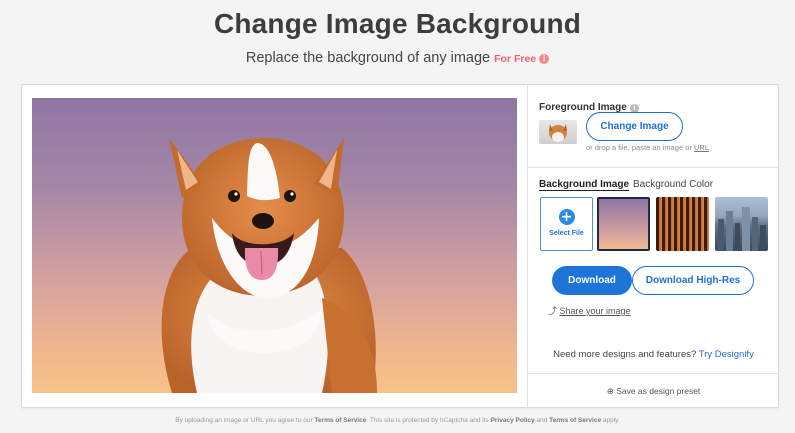 Image resolution: width=795 pixels, height=433 pixels. What do you see at coordinates (592, 280) in the screenshot?
I see `download-button: Download` at bounding box center [592, 280].